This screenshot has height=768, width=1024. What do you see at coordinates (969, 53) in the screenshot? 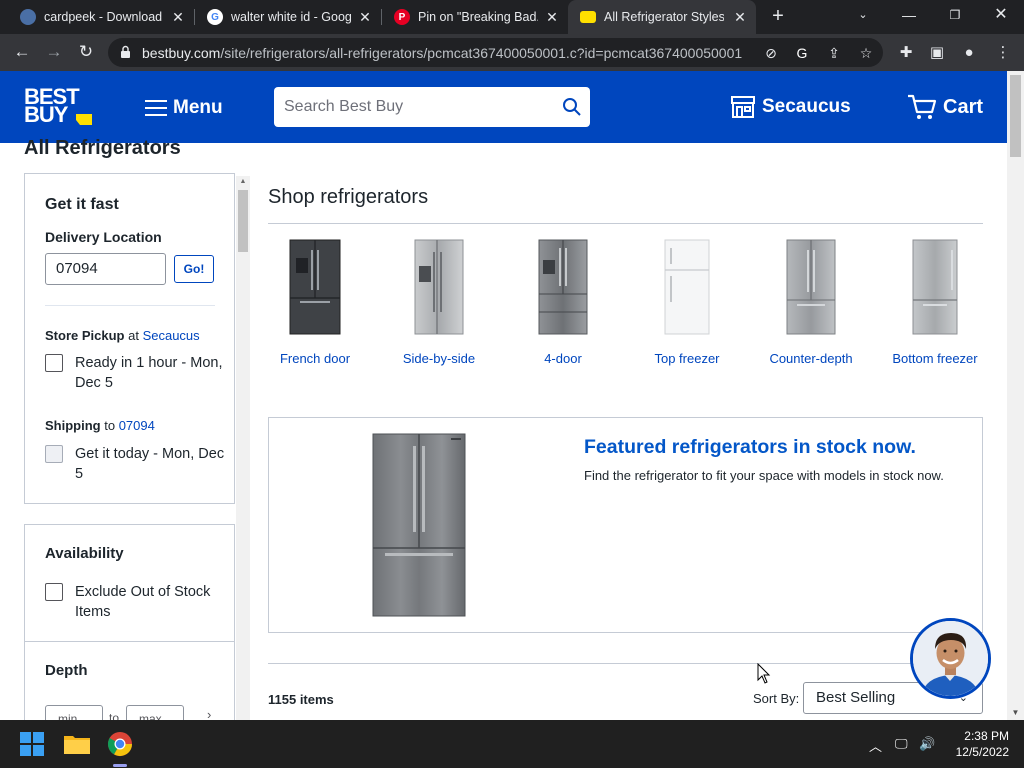
I see `profile-icon: ●` at bounding box center [969, 53].